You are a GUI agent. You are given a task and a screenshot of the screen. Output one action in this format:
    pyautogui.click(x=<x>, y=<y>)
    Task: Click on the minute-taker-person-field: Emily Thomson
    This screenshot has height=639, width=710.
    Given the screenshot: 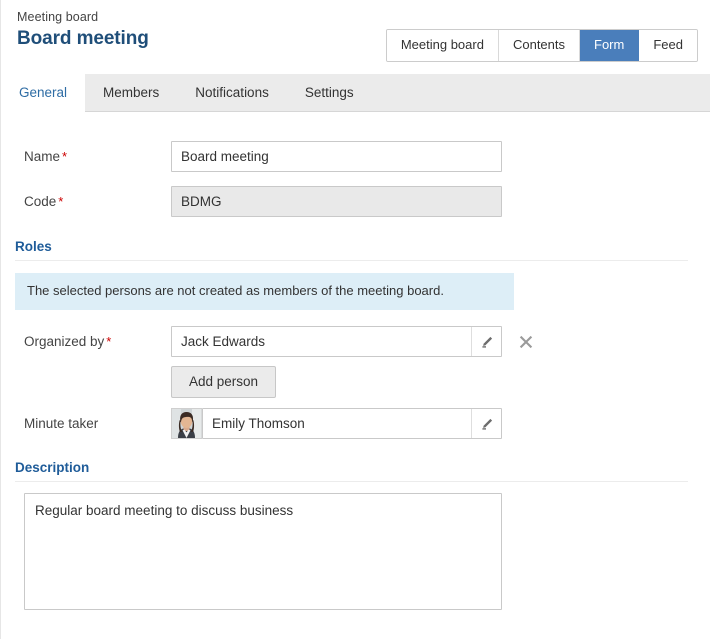 What is the action you would take?
    pyautogui.click(x=336, y=423)
    